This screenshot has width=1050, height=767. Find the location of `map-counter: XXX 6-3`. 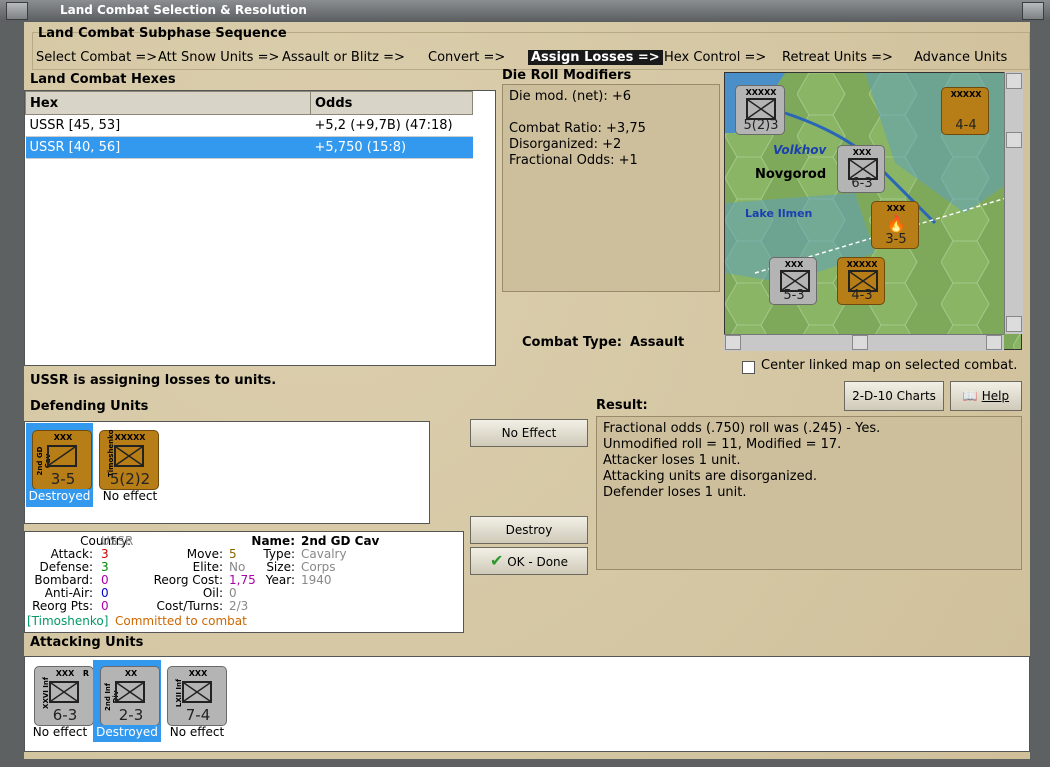

map-counter: XXX 6-3 is located at coordinates (861, 169).